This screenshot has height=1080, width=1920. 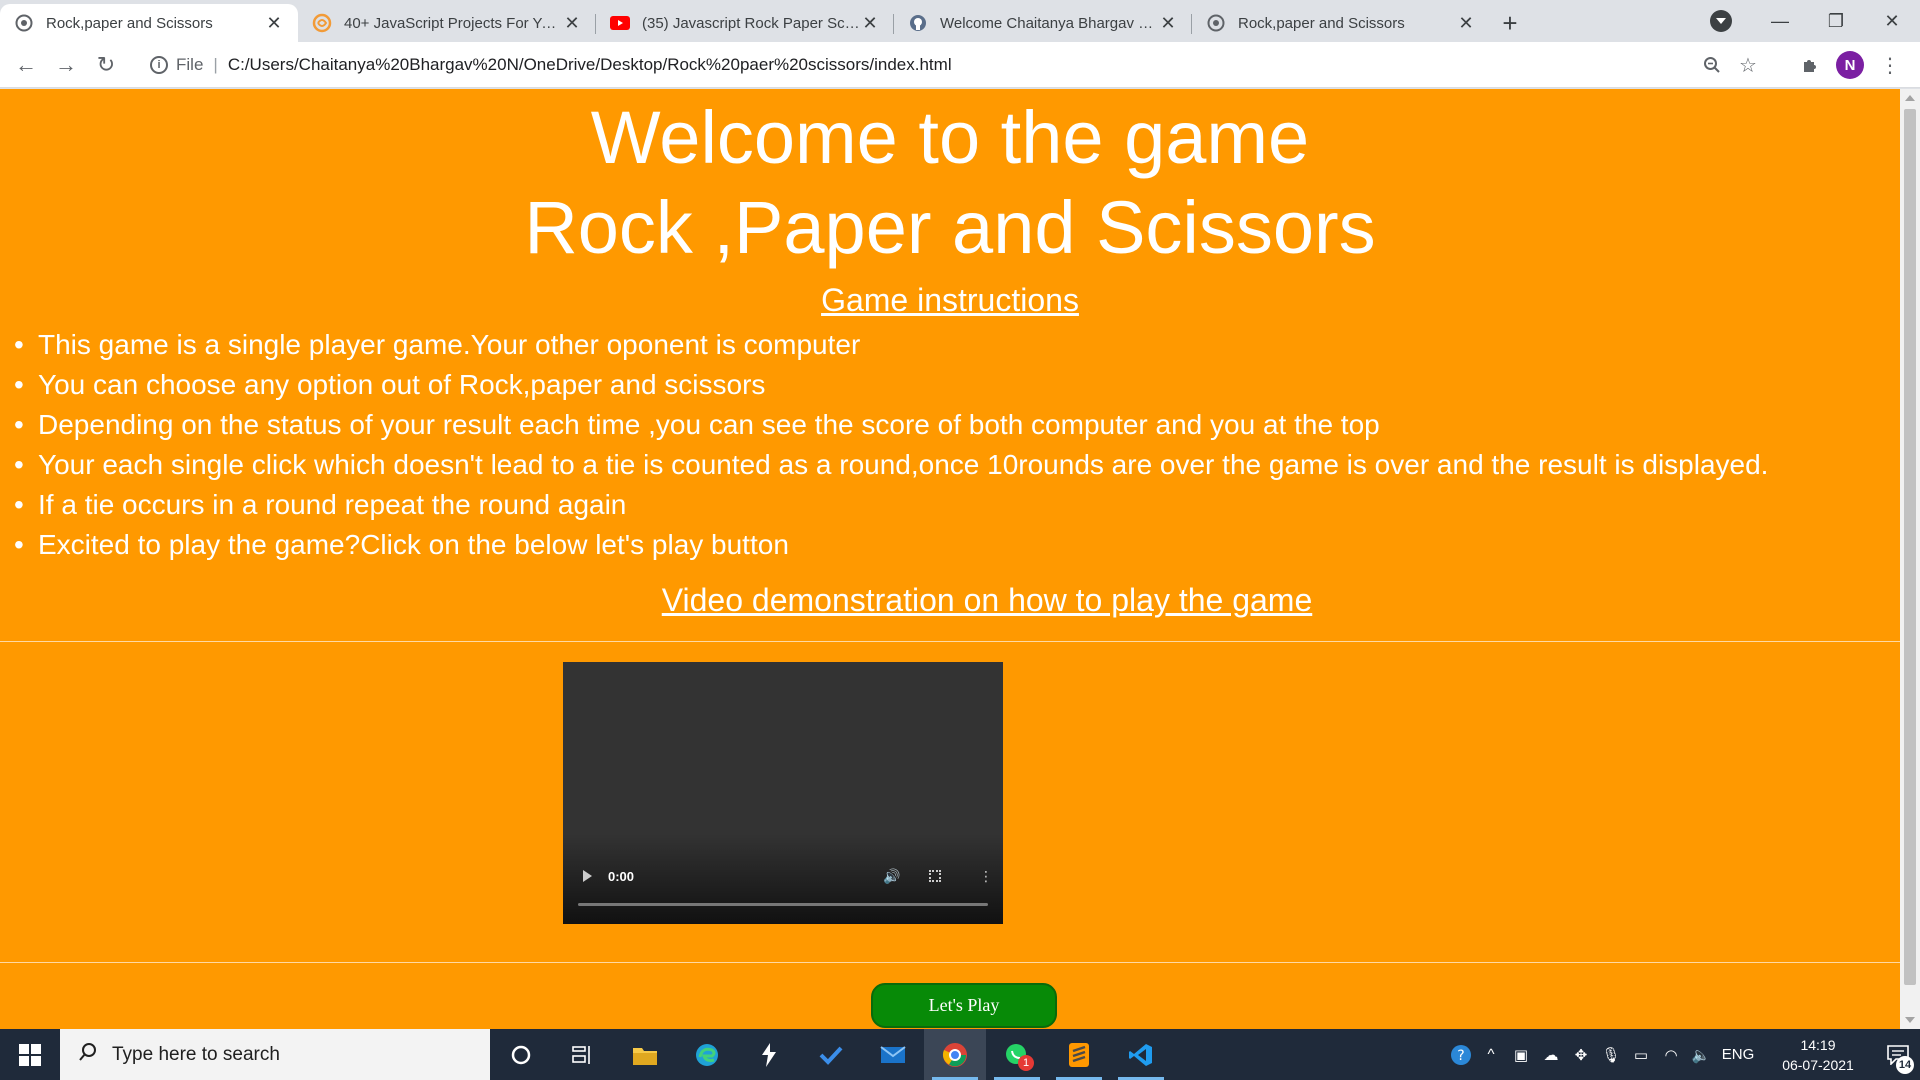 I want to click on search-icon, so click(x=88, y=1055).